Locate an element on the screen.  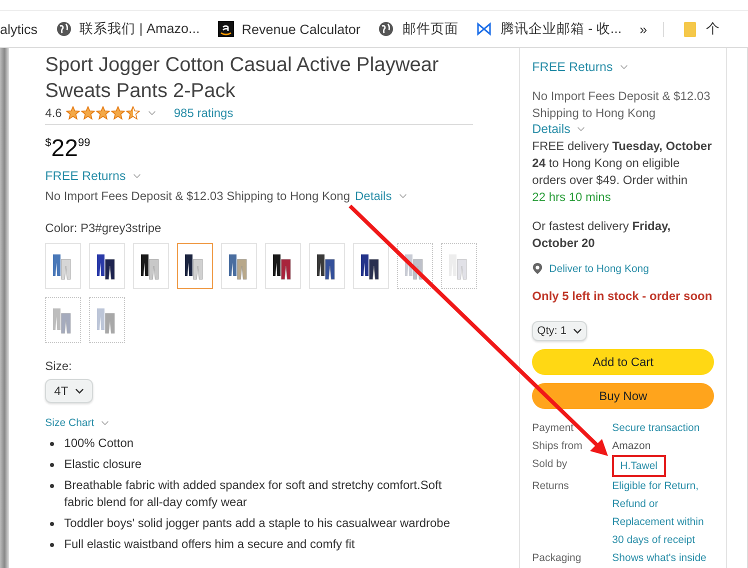
info-label: Ships from is located at coordinates (558, 446).